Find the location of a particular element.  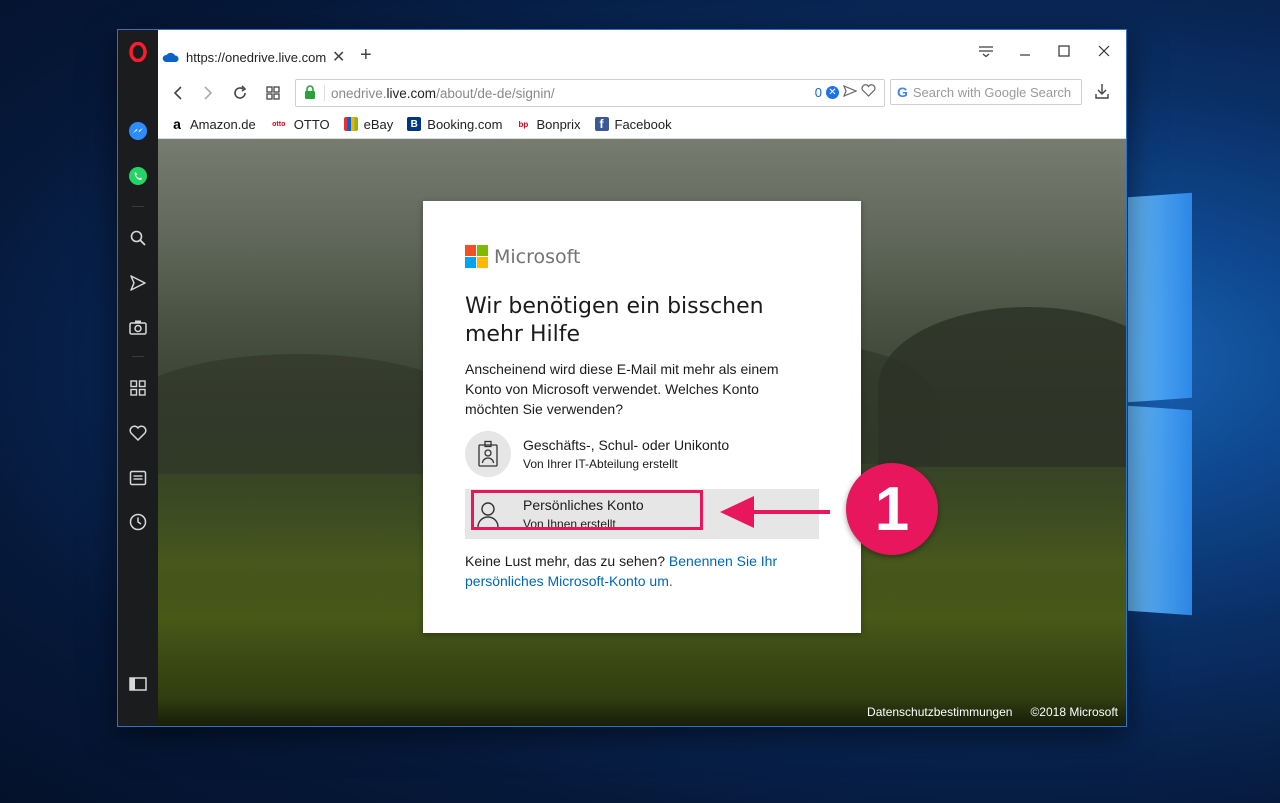

bookmark-label: Amazon.de is located at coordinates (223, 124).